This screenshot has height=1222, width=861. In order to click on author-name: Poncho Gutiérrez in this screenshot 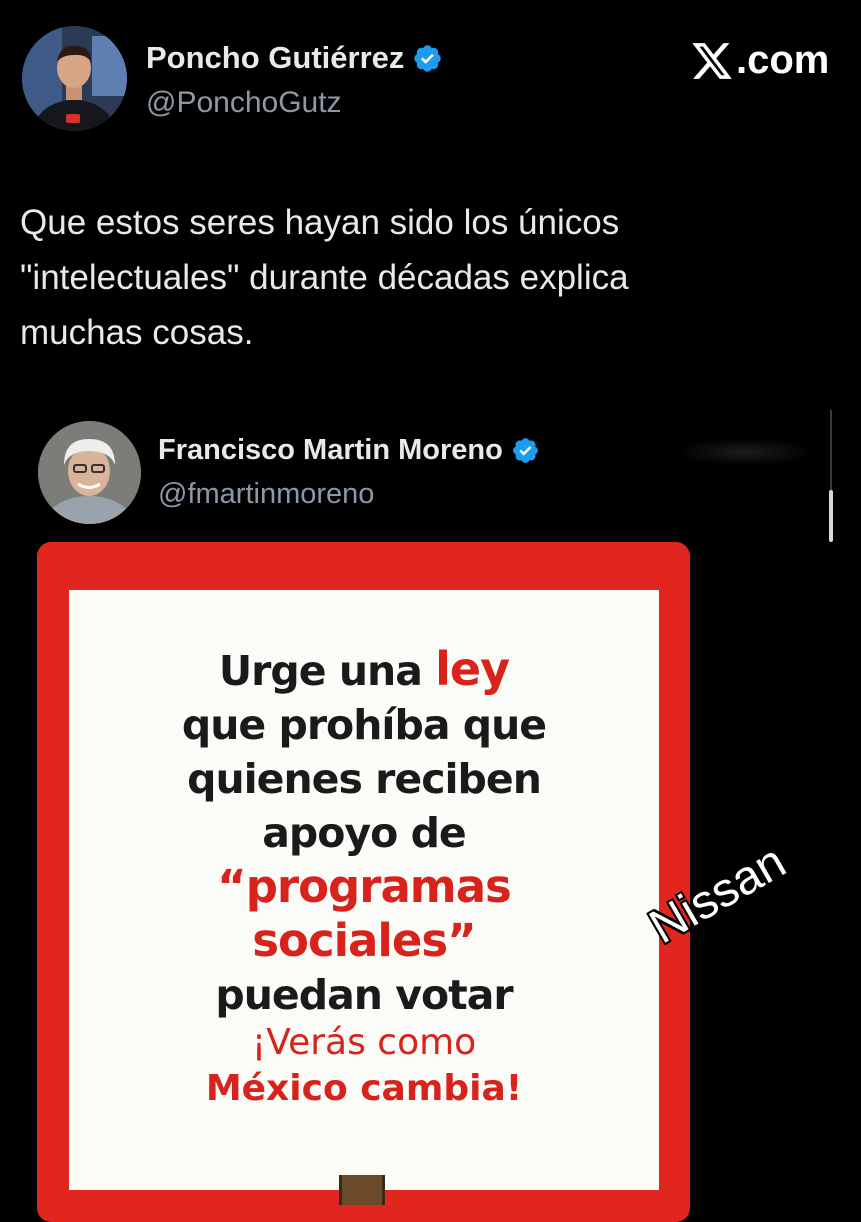, I will do `click(275, 58)`.